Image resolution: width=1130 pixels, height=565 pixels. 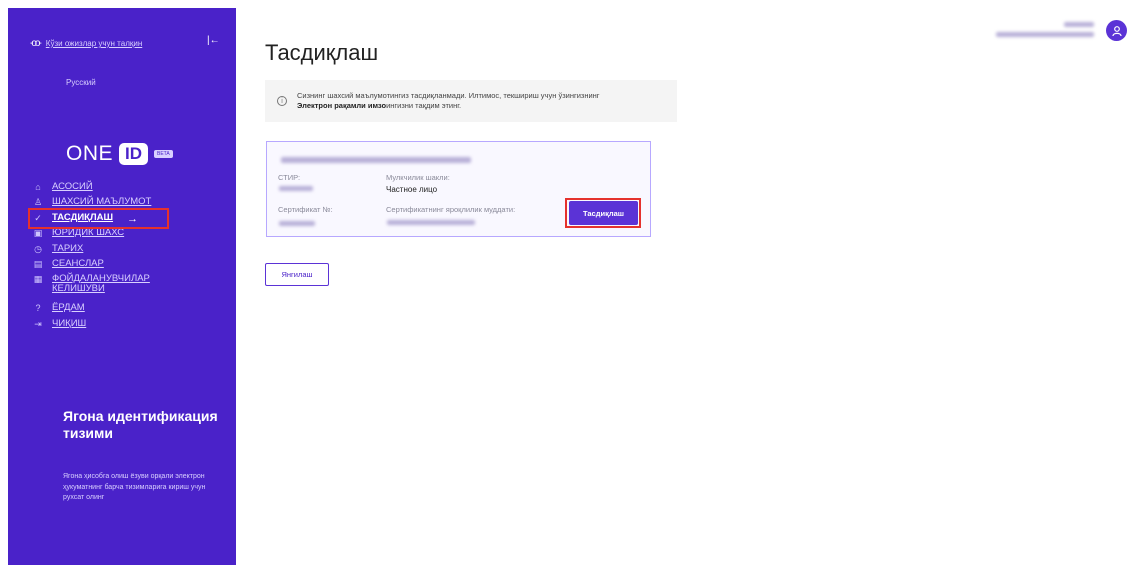 I want to click on promo-title: Ягона идентификация тизими, so click(x=140, y=424).